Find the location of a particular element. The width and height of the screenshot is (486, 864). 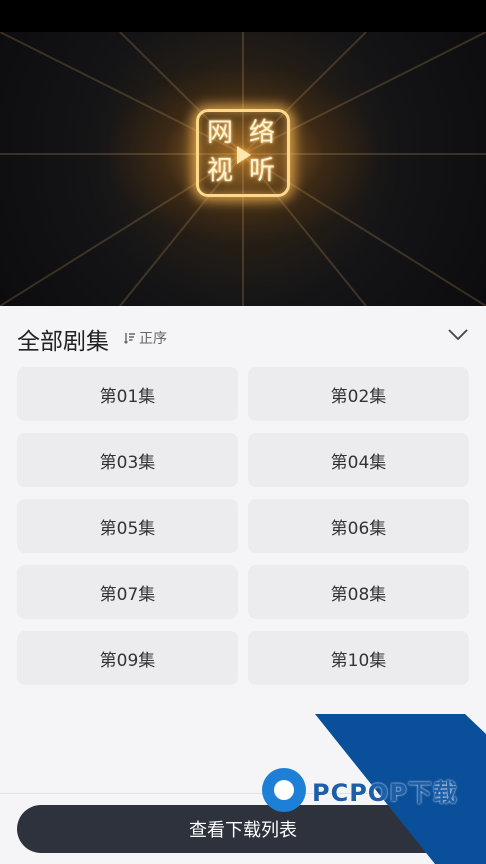

logo-glyph: 络 is located at coordinates (262, 133).